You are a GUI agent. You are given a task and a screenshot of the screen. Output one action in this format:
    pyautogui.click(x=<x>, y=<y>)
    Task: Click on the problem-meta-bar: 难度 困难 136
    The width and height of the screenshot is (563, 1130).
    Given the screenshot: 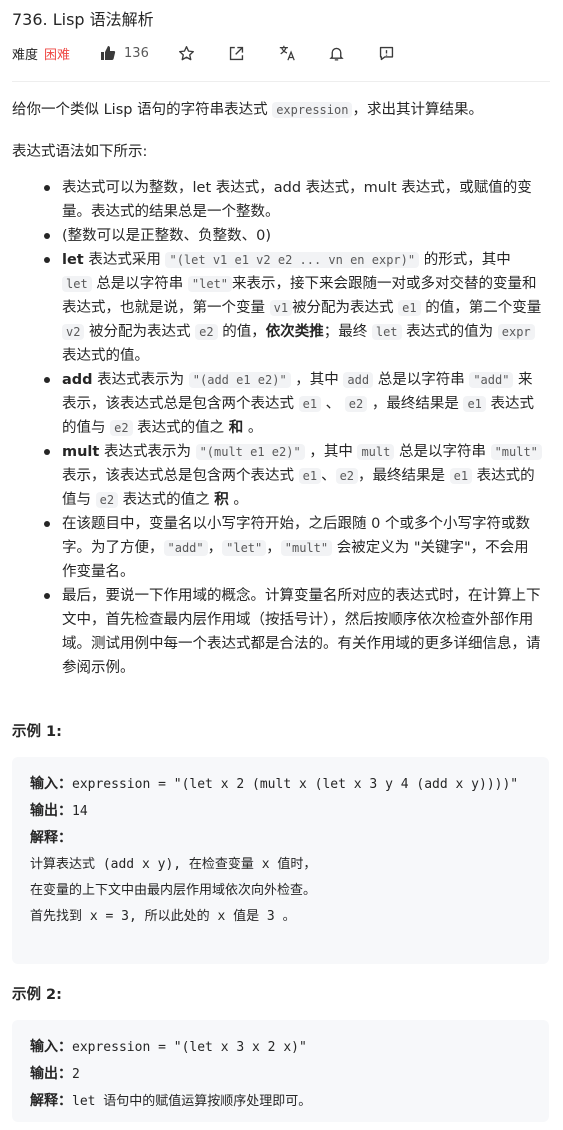 What is the action you would take?
    pyautogui.click(x=219, y=53)
    